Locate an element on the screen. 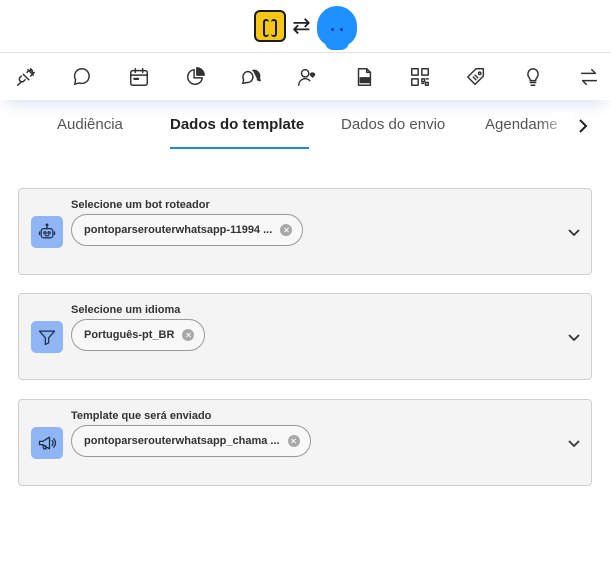 This screenshot has height=566, width=611. user-heart-icon is located at coordinates (307, 77).